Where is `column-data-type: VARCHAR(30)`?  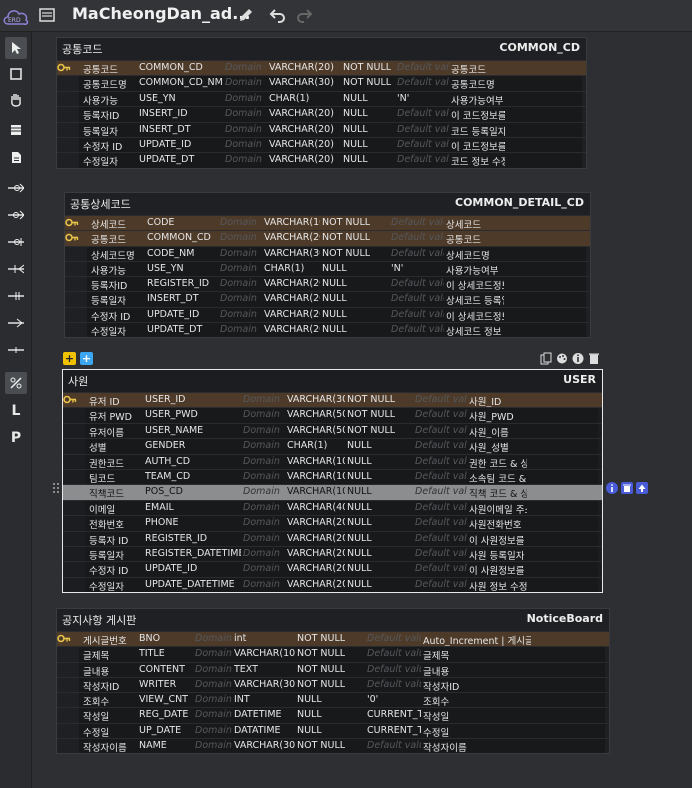 column-data-type: VARCHAR(30) is located at coordinates (264, 745).